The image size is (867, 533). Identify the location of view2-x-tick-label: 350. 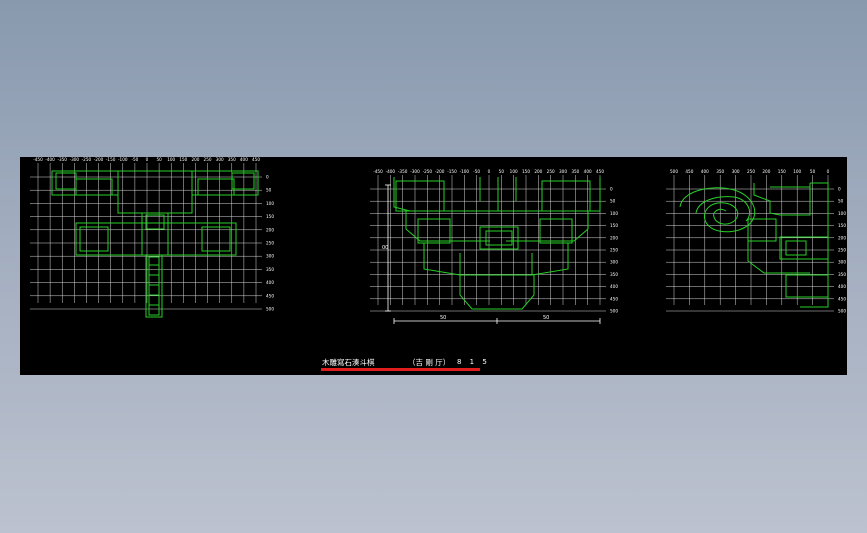
(575, 171).